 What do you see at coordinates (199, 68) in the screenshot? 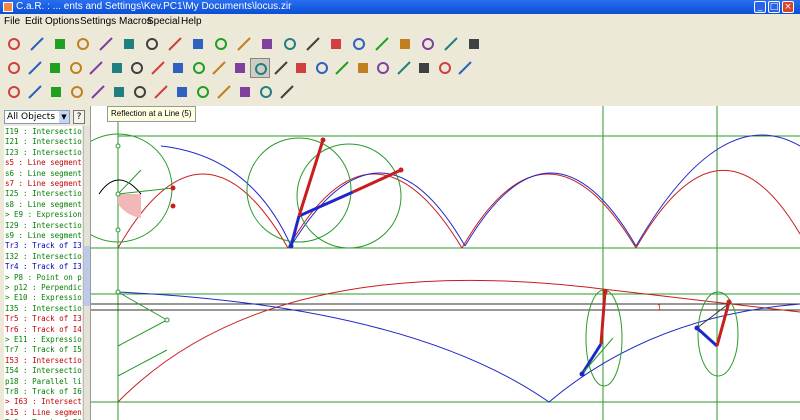
I see `midpoint-icon` at bounding box center [199, 68].